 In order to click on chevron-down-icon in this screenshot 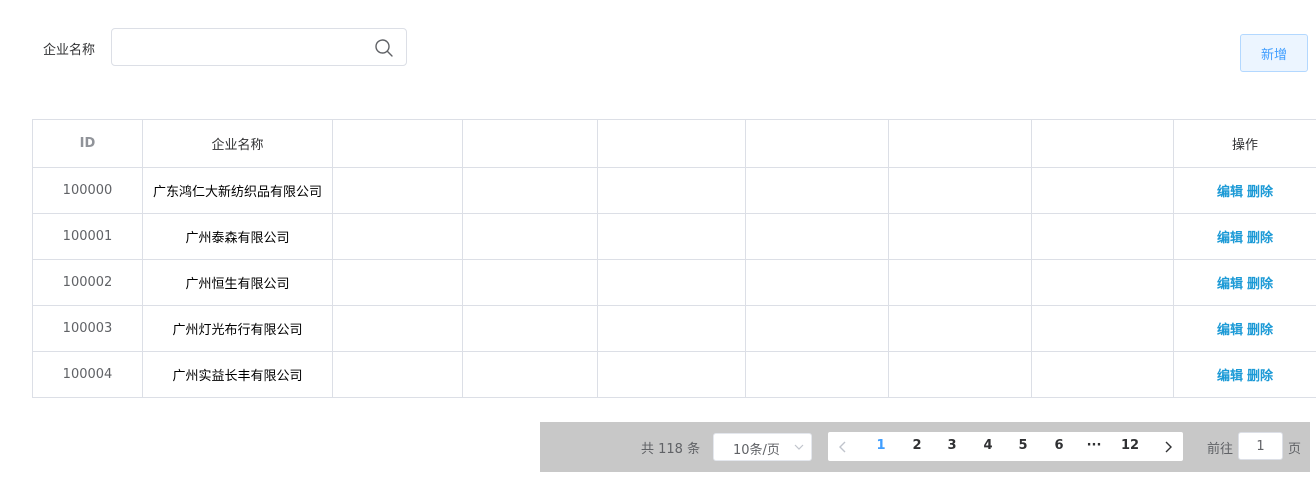, I will do `click(799, 447)`.